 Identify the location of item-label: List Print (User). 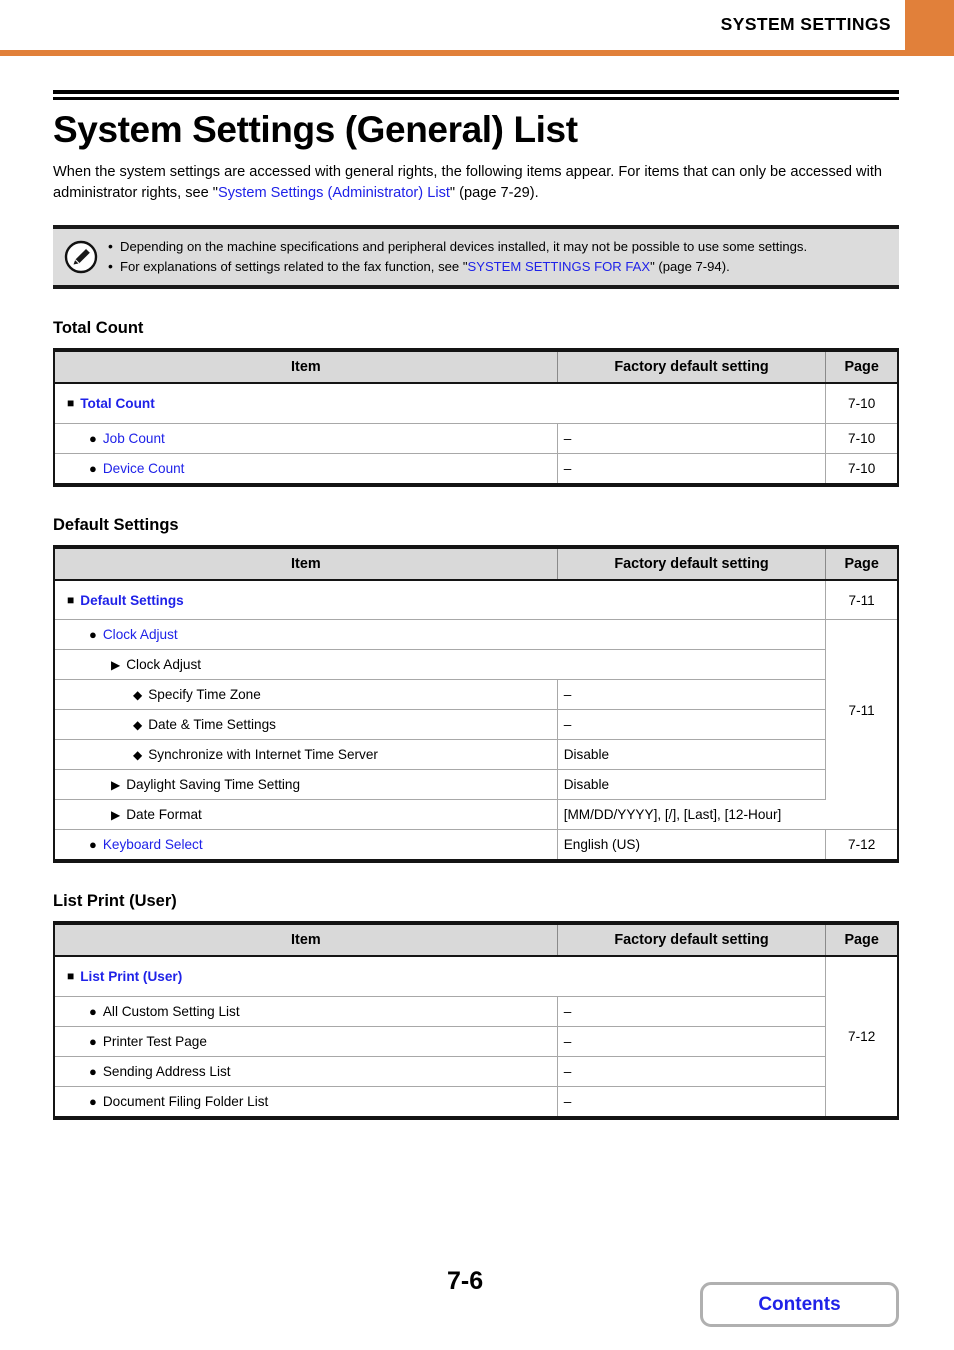
(131, 976).